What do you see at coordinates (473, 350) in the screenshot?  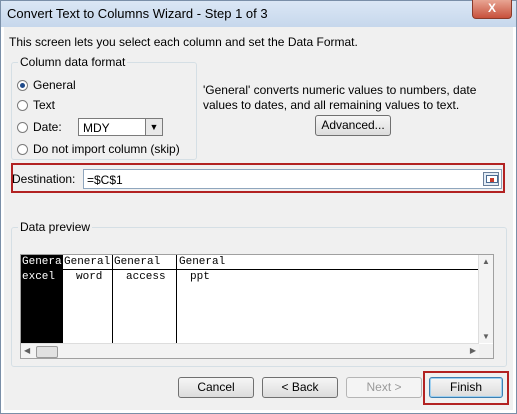 I see `scroll-right-icon: ▶` at bounding box center [473, 350].